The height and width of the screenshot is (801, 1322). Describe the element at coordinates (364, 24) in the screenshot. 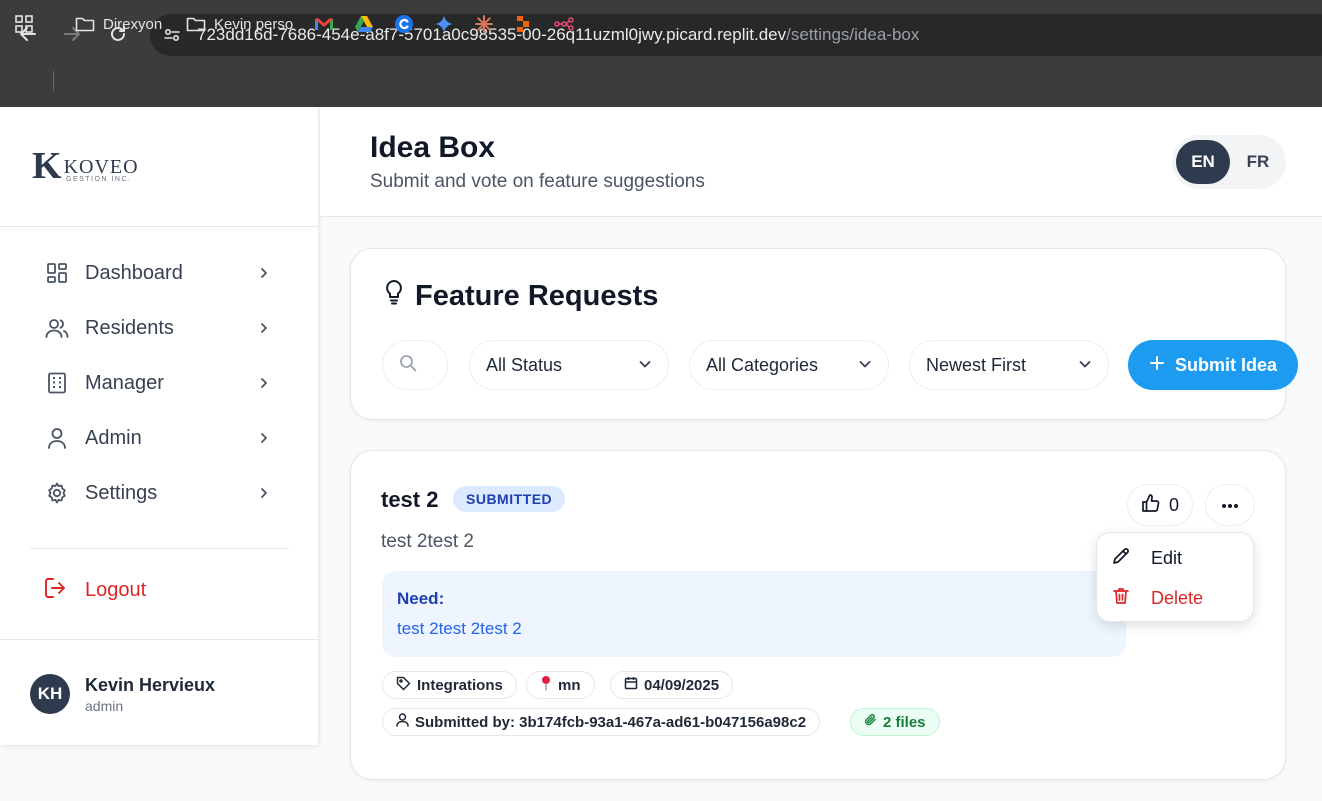

I see `google-drive-icon` at that location.